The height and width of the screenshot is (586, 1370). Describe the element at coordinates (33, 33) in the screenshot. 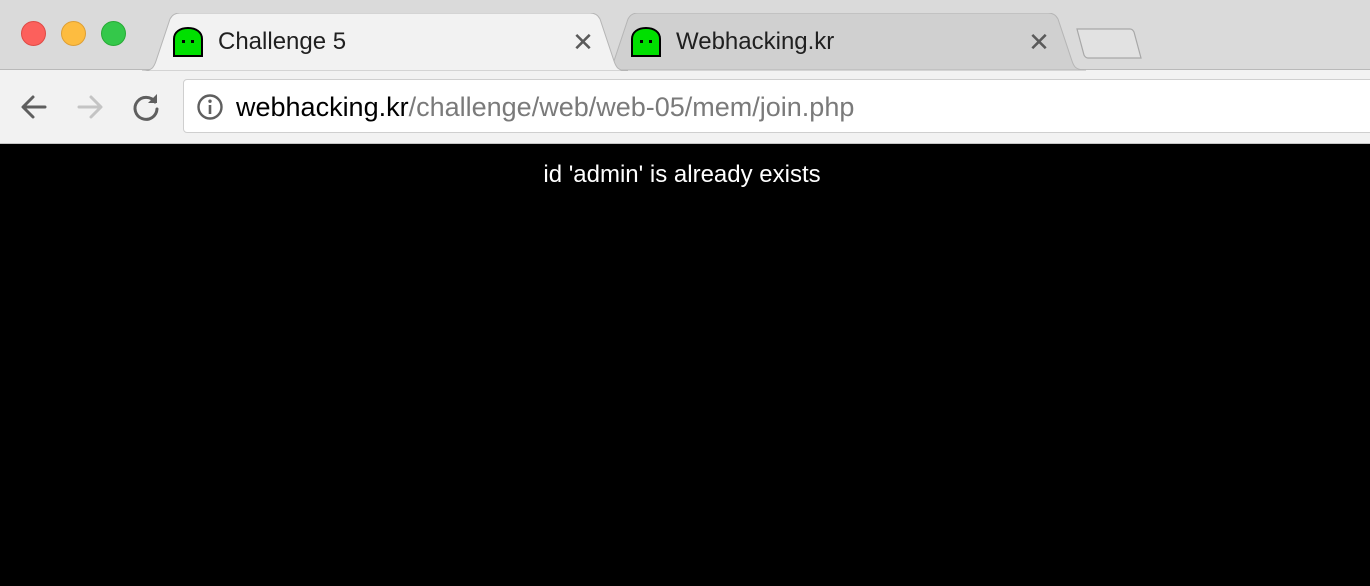

I see `window-close-button` at that location.